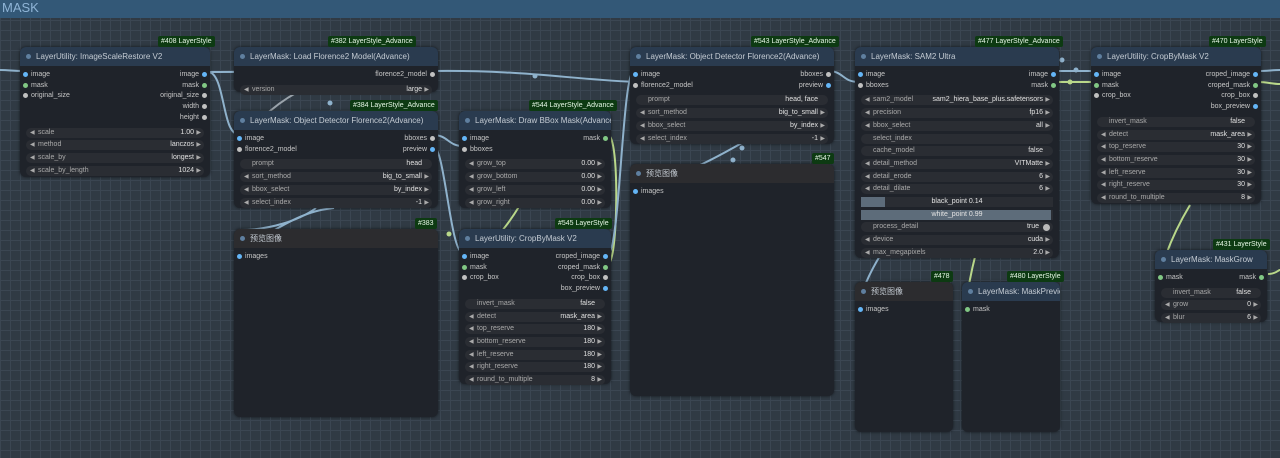 The width and height of the screenshot is (1280, 458). What do you see at coordinates (432, 149) in the screenshot?
I see `output-slot-preview` at bounding box center [432, 149].